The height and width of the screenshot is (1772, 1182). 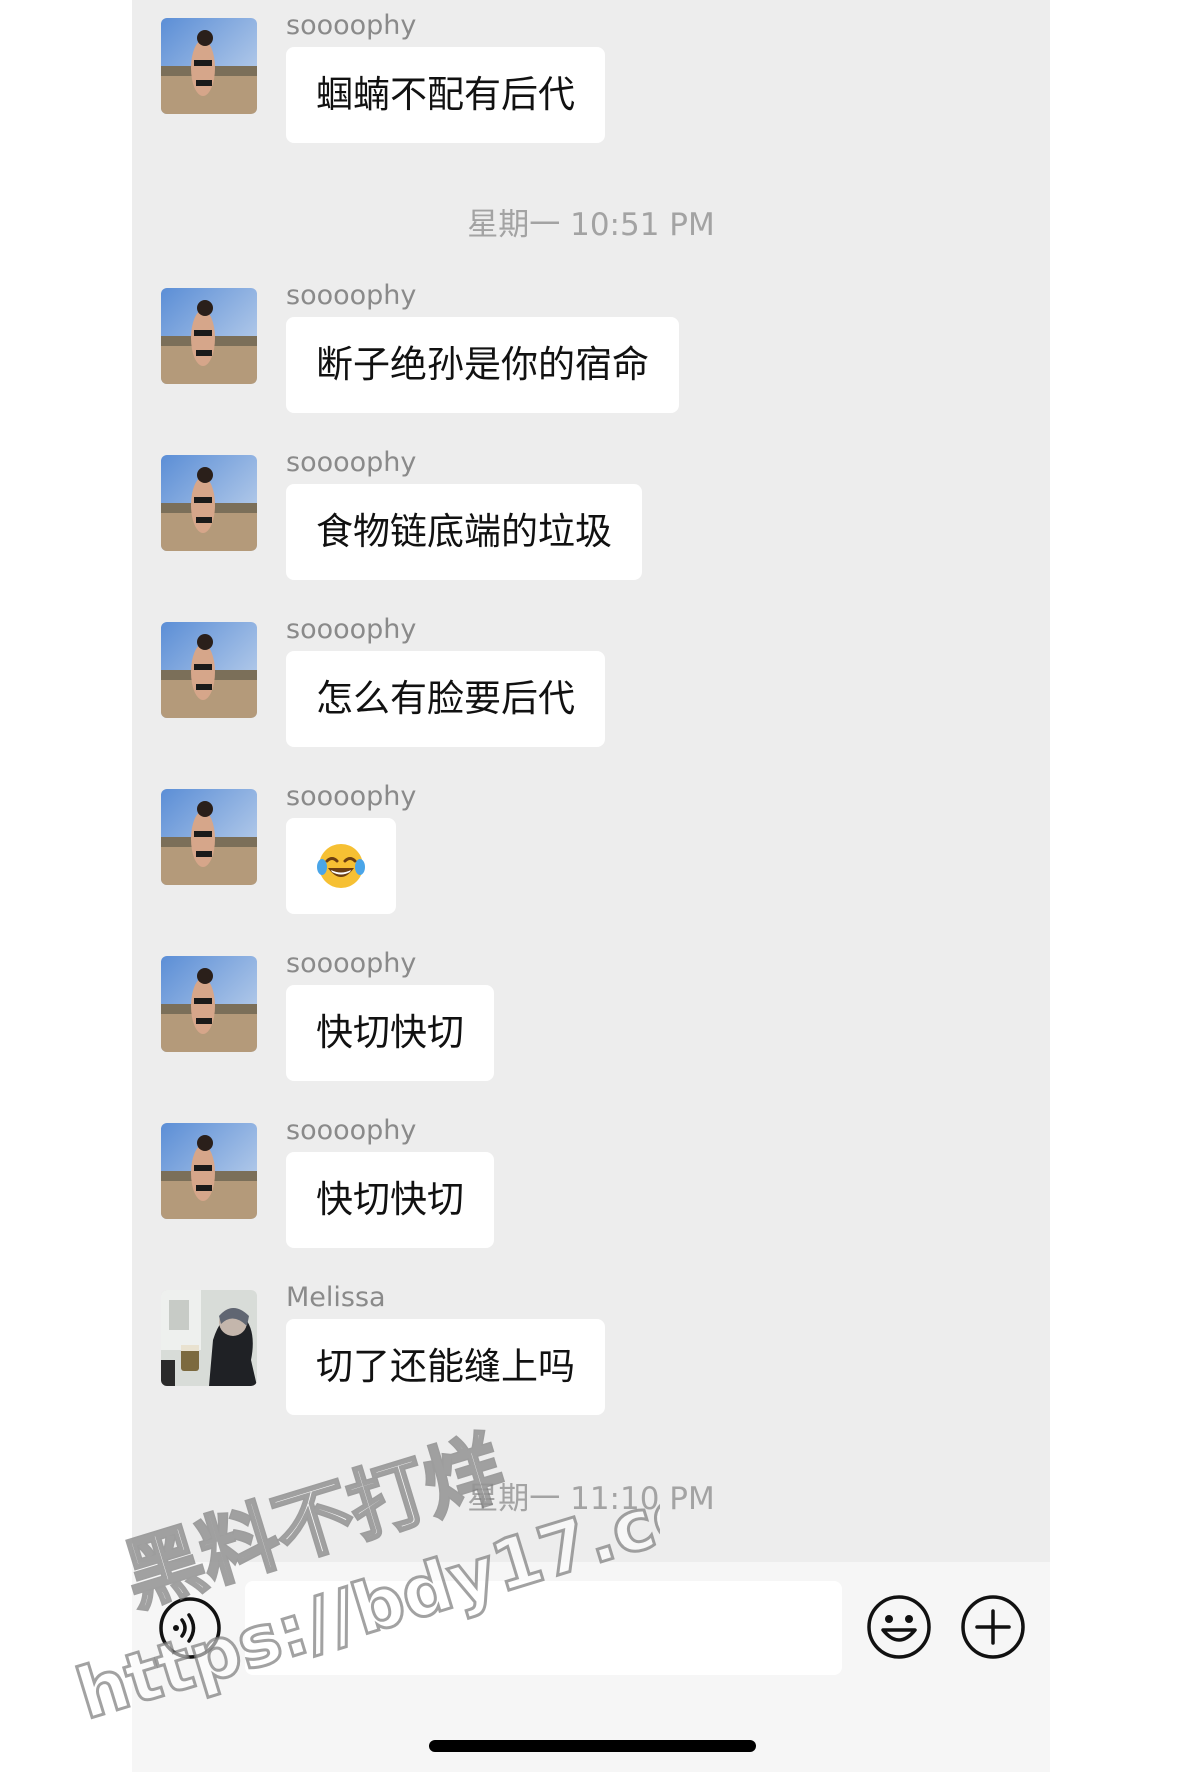 What do you see at coordinates (482, 365) in the screenshot?
I see `message-bubble: 断子绝孙是你的宿命` at bounding box center [482, 365].